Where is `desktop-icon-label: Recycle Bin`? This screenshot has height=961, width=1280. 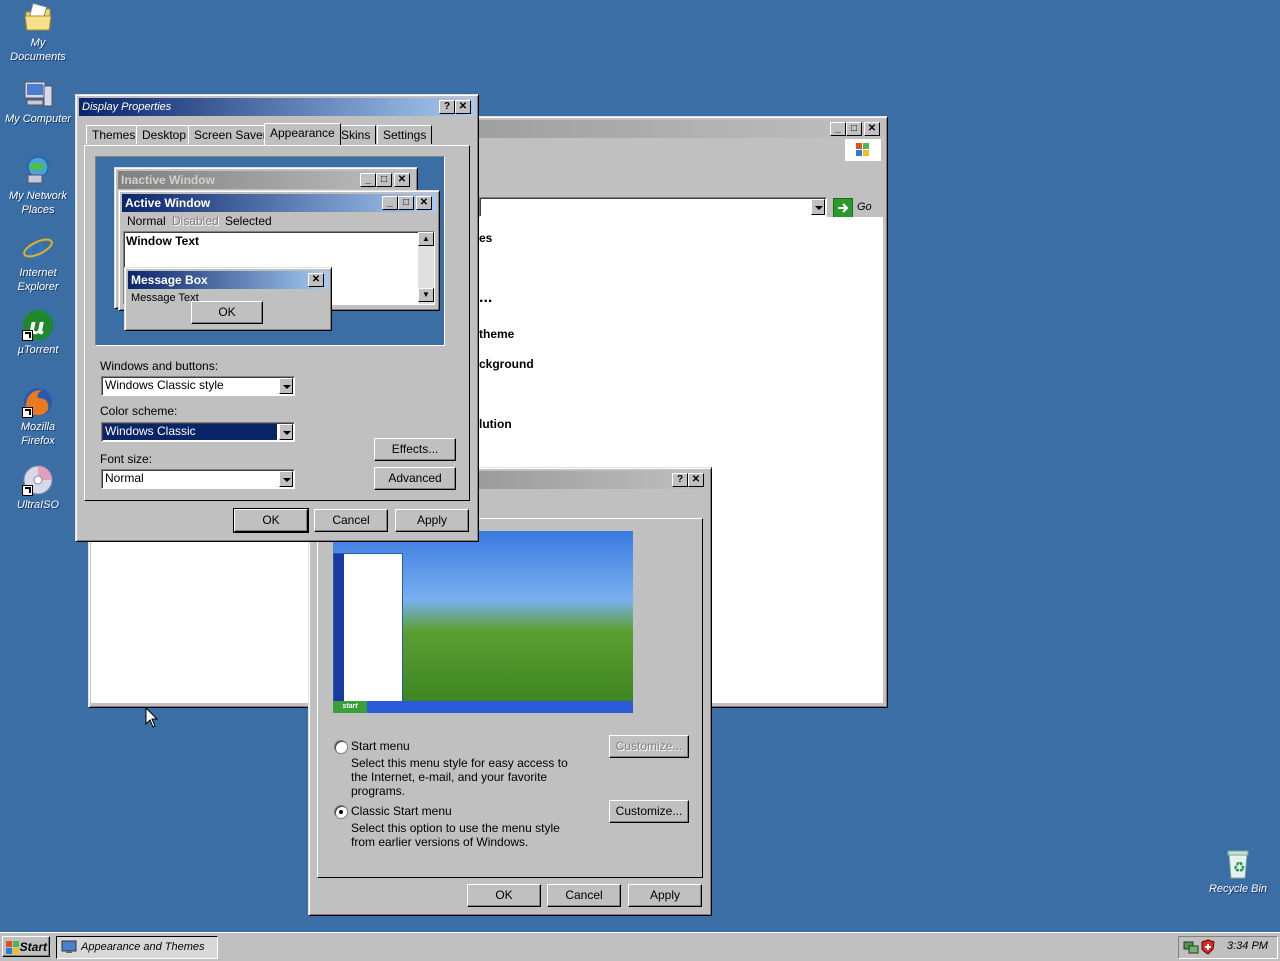
desktop-icon-label: Recycle Bin is located at coordinates (1238, 889).